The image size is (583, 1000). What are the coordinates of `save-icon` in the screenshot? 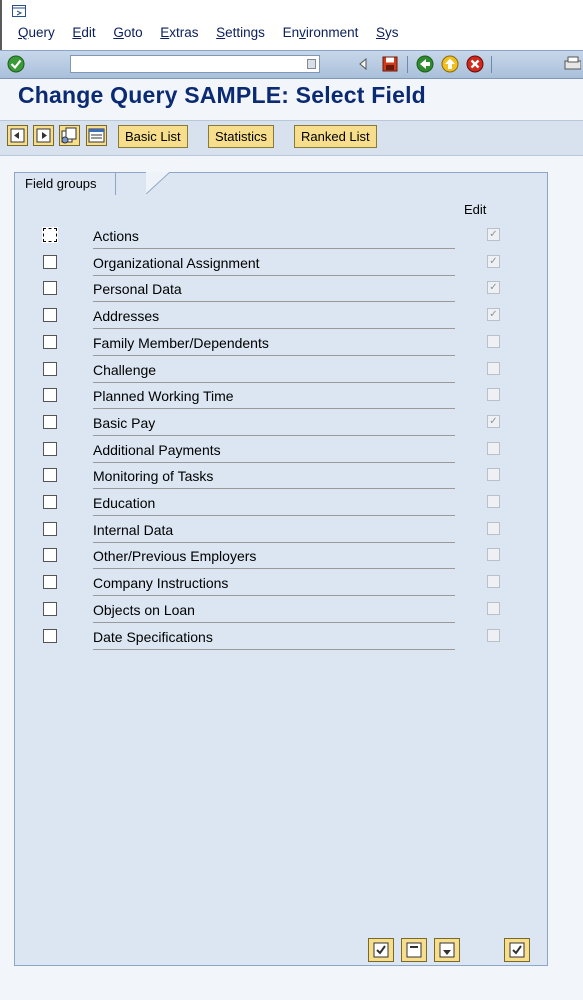 It's located at (390, 64).